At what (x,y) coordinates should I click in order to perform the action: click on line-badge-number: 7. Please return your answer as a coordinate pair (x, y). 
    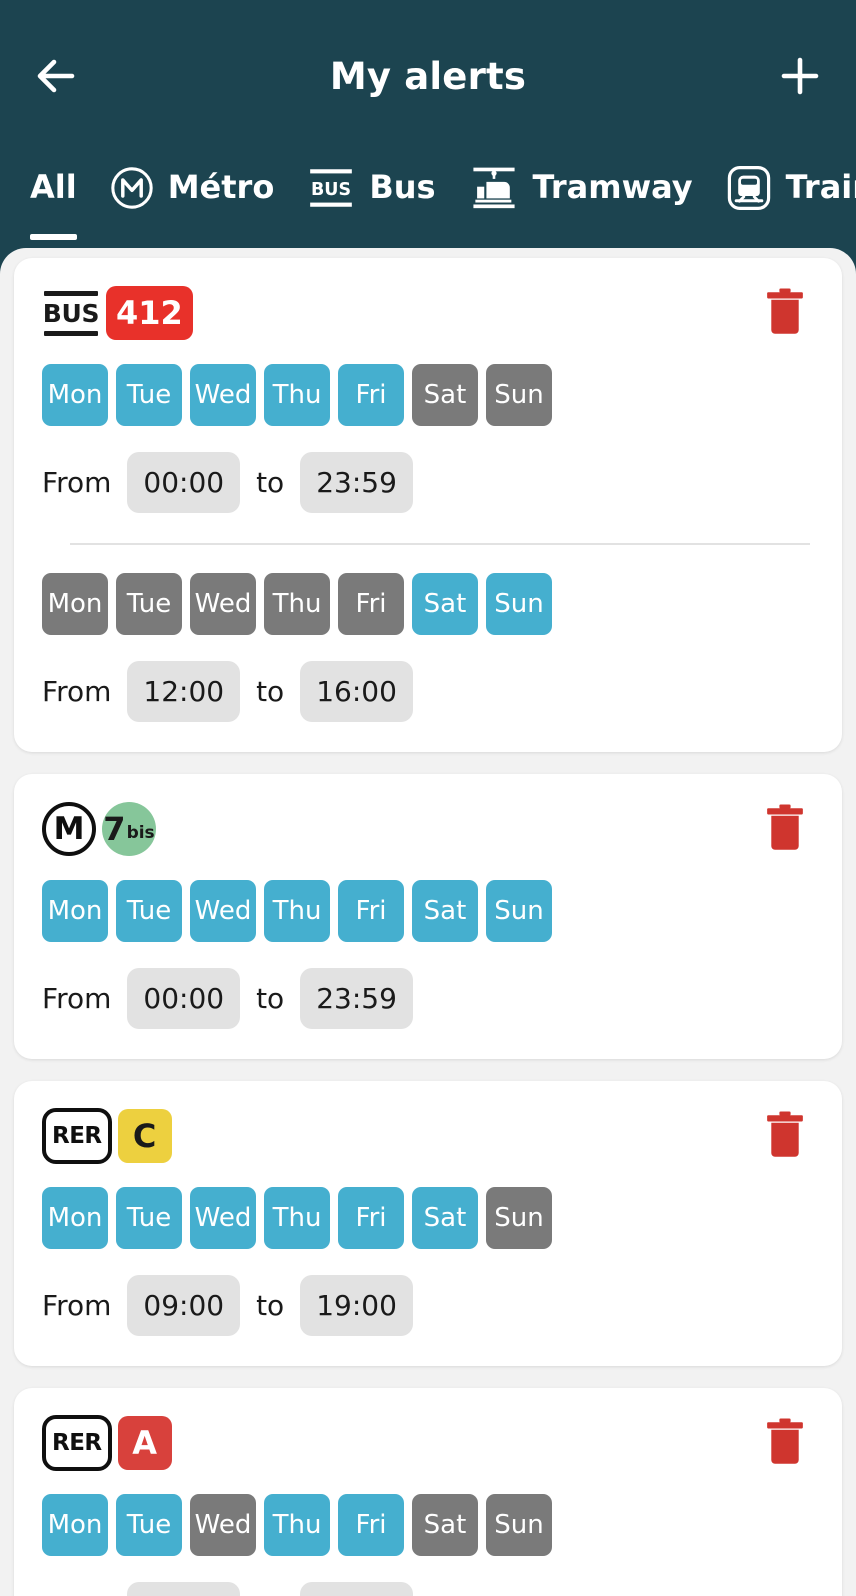
    Looking at the image, I should click on (114, 829).